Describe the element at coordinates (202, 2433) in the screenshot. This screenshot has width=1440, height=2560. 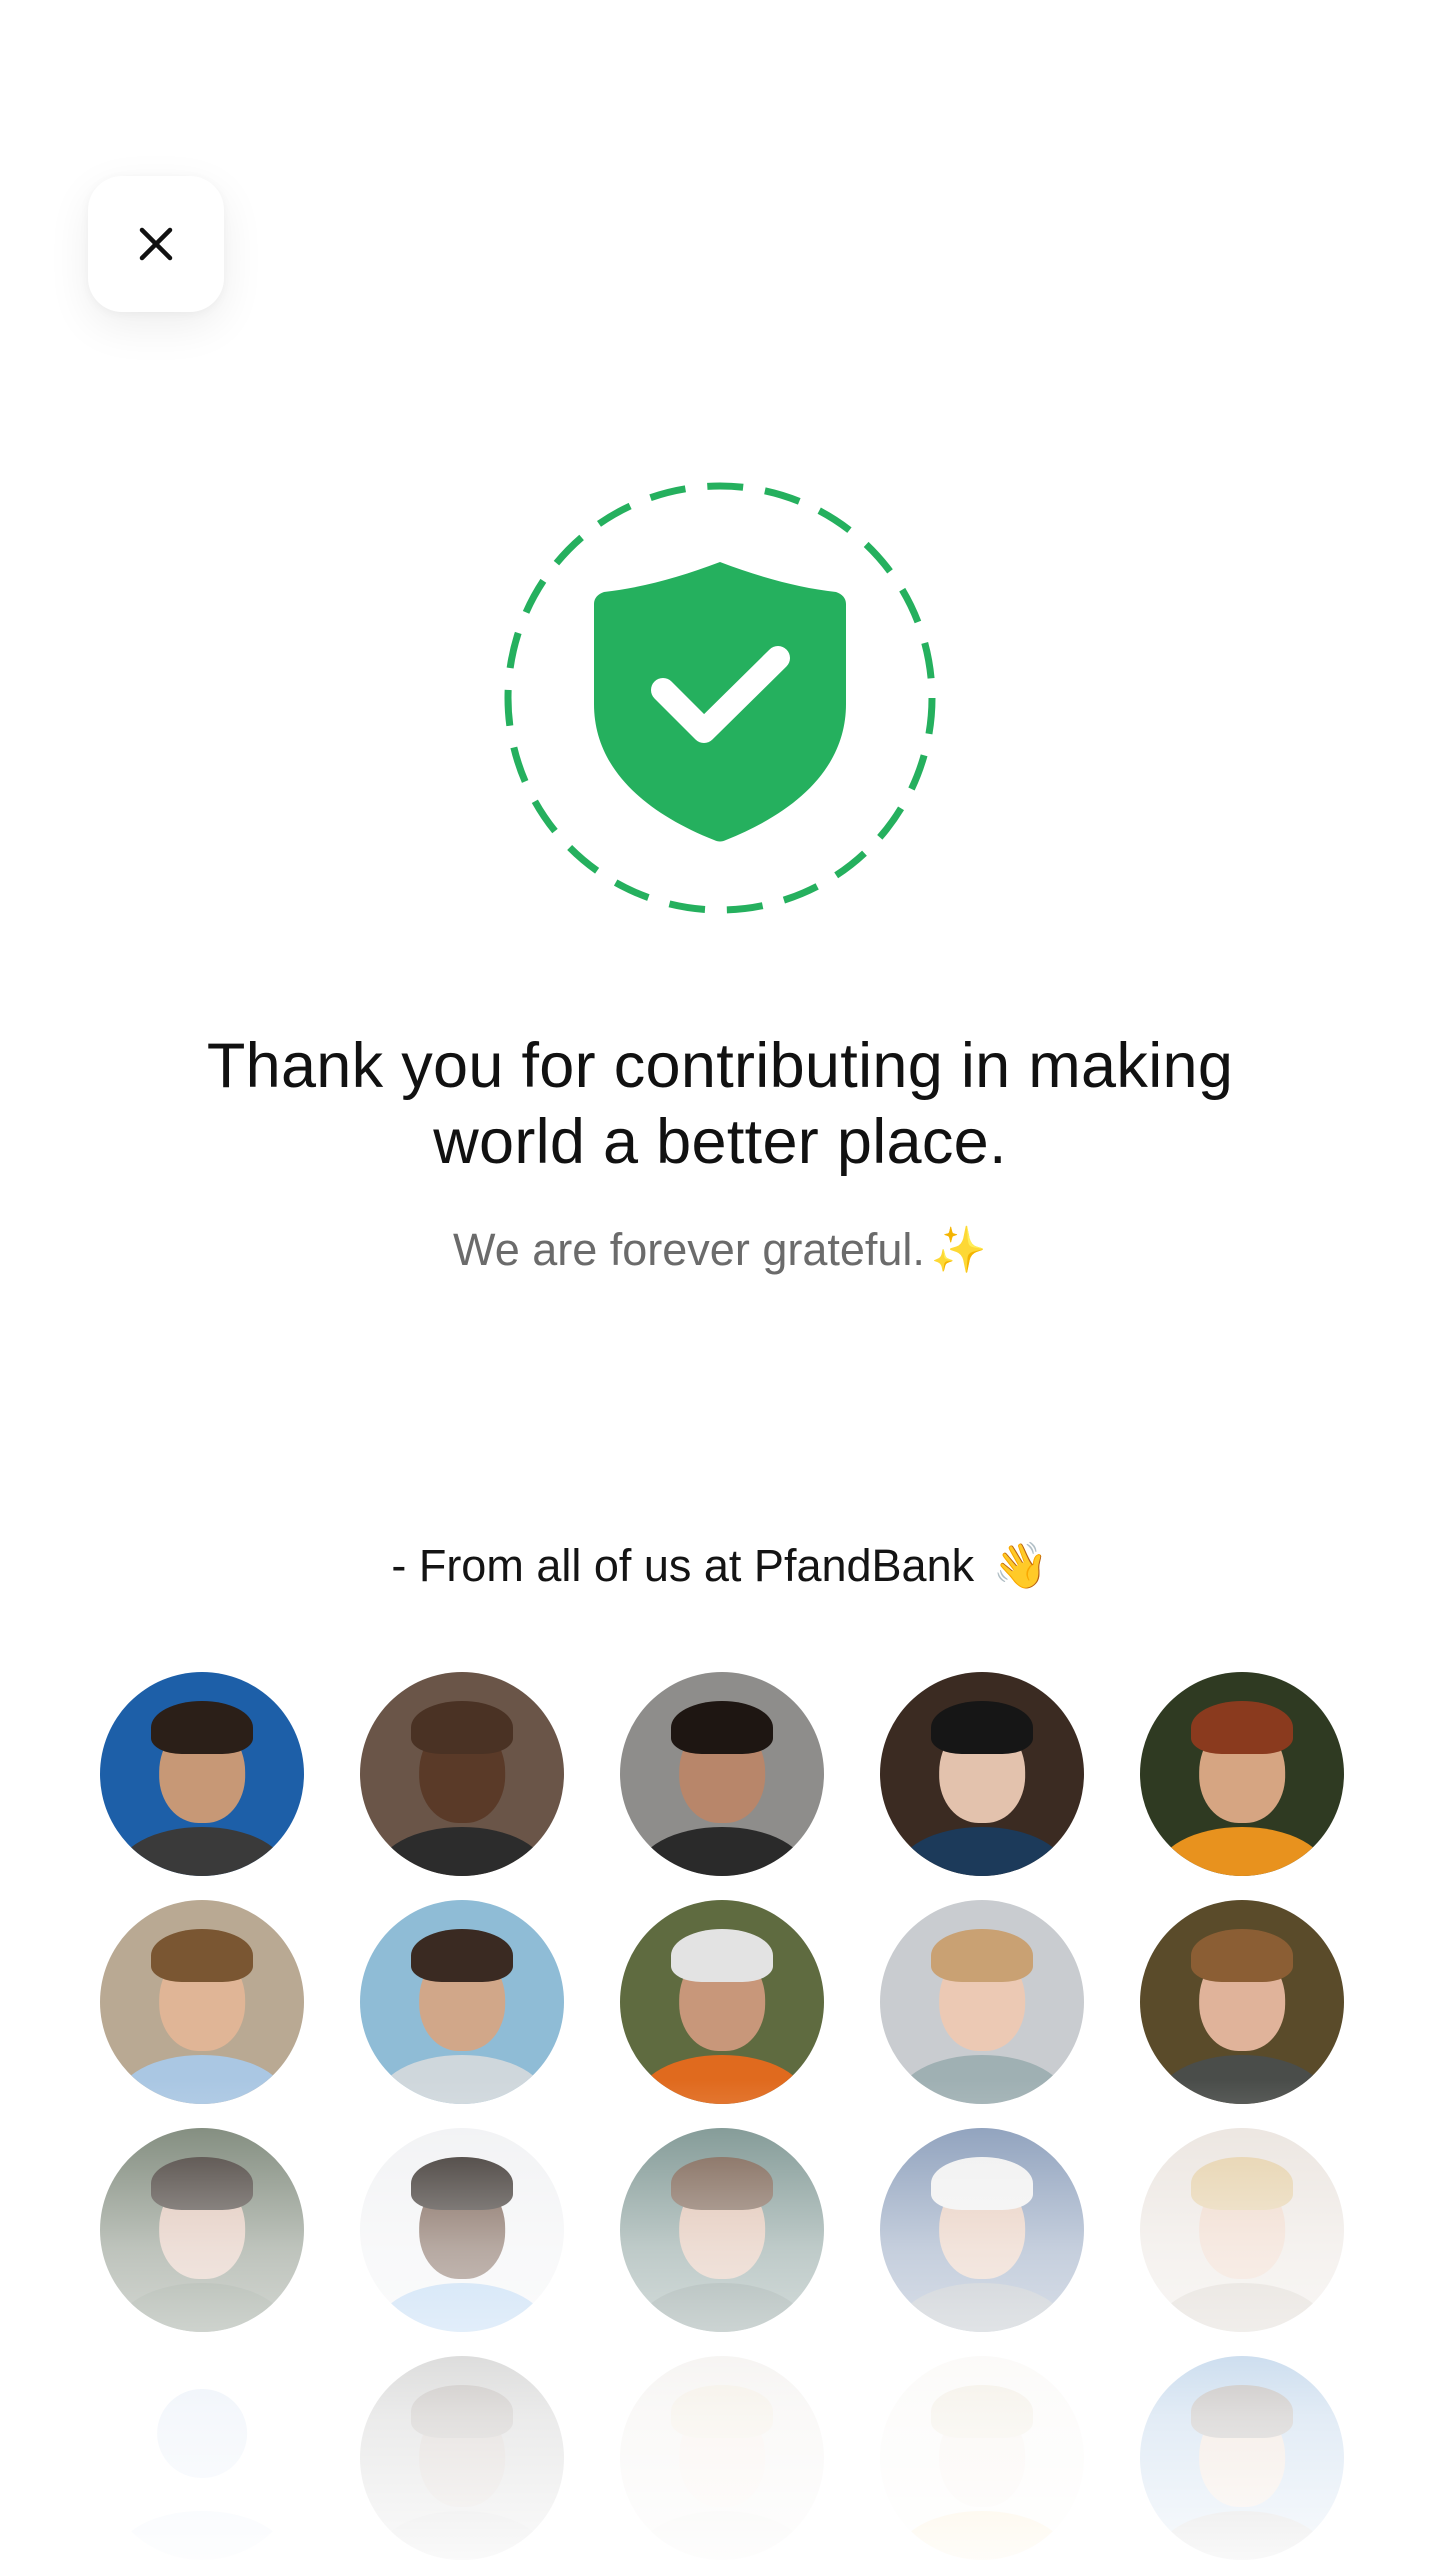
I see `user-silhouette-icon` at that location.